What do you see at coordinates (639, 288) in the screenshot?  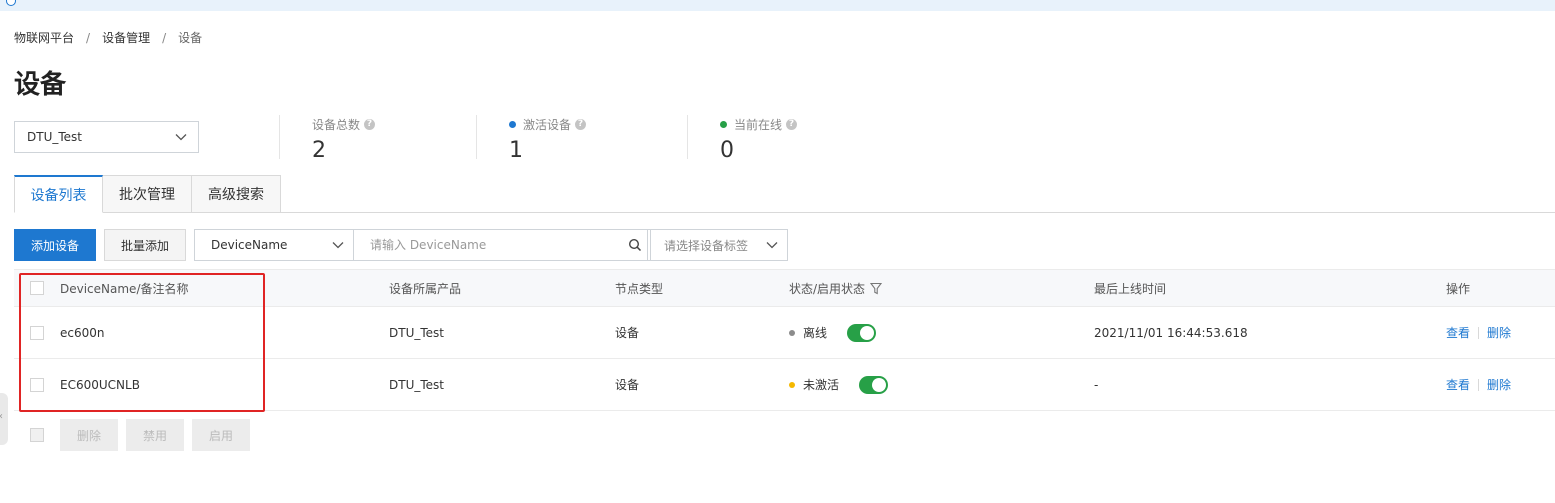 I see `column-header-node-type: 节点类型` at bounding box center [639, 288].